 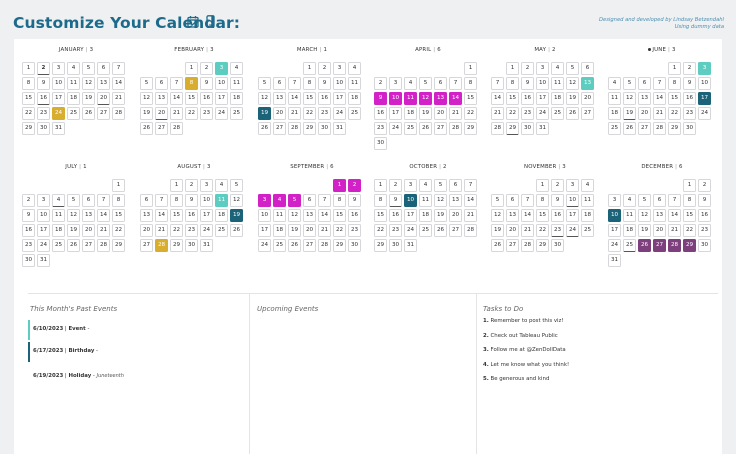 I want to click on day-cell: 19, so click(x=497, y=230).